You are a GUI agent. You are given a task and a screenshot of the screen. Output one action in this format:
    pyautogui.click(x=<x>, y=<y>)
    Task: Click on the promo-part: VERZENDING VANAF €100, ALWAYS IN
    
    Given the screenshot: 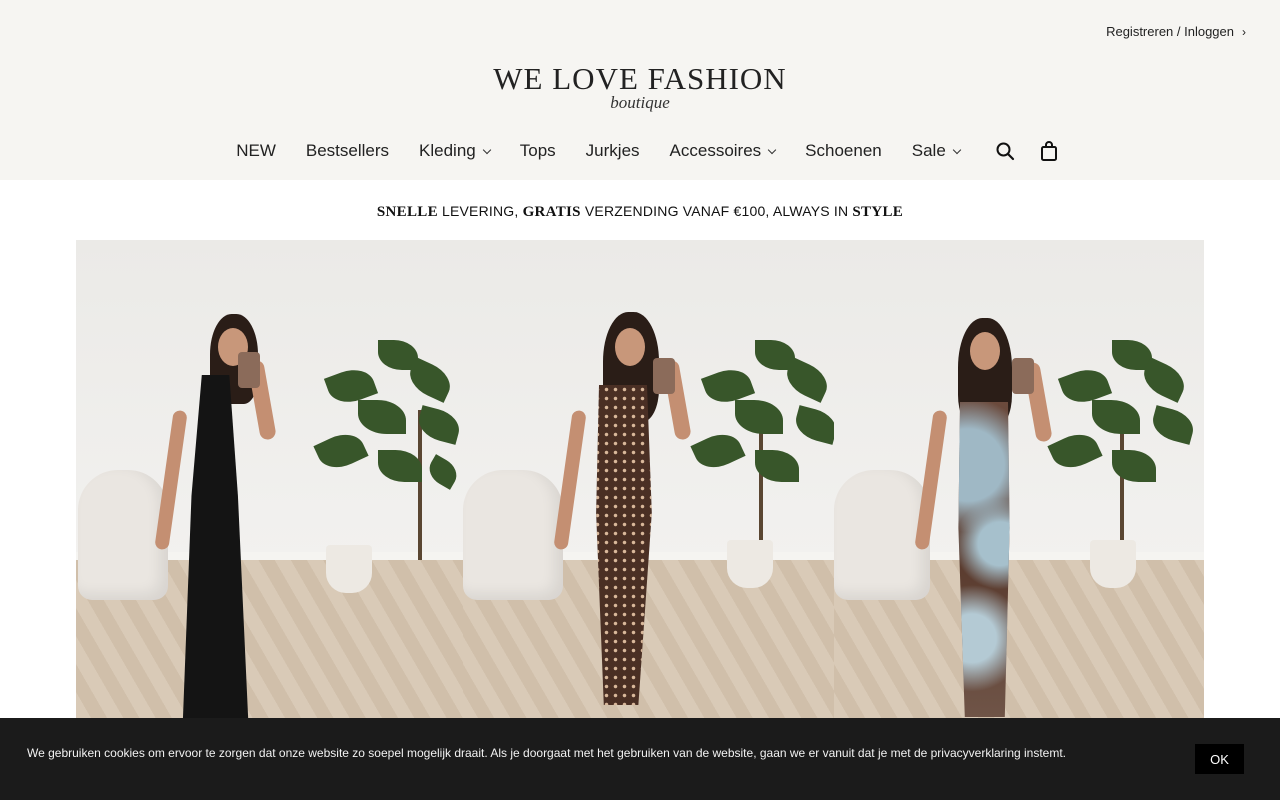 What is the action you would take?
    pyautogui.click(x=716, y=211)
    